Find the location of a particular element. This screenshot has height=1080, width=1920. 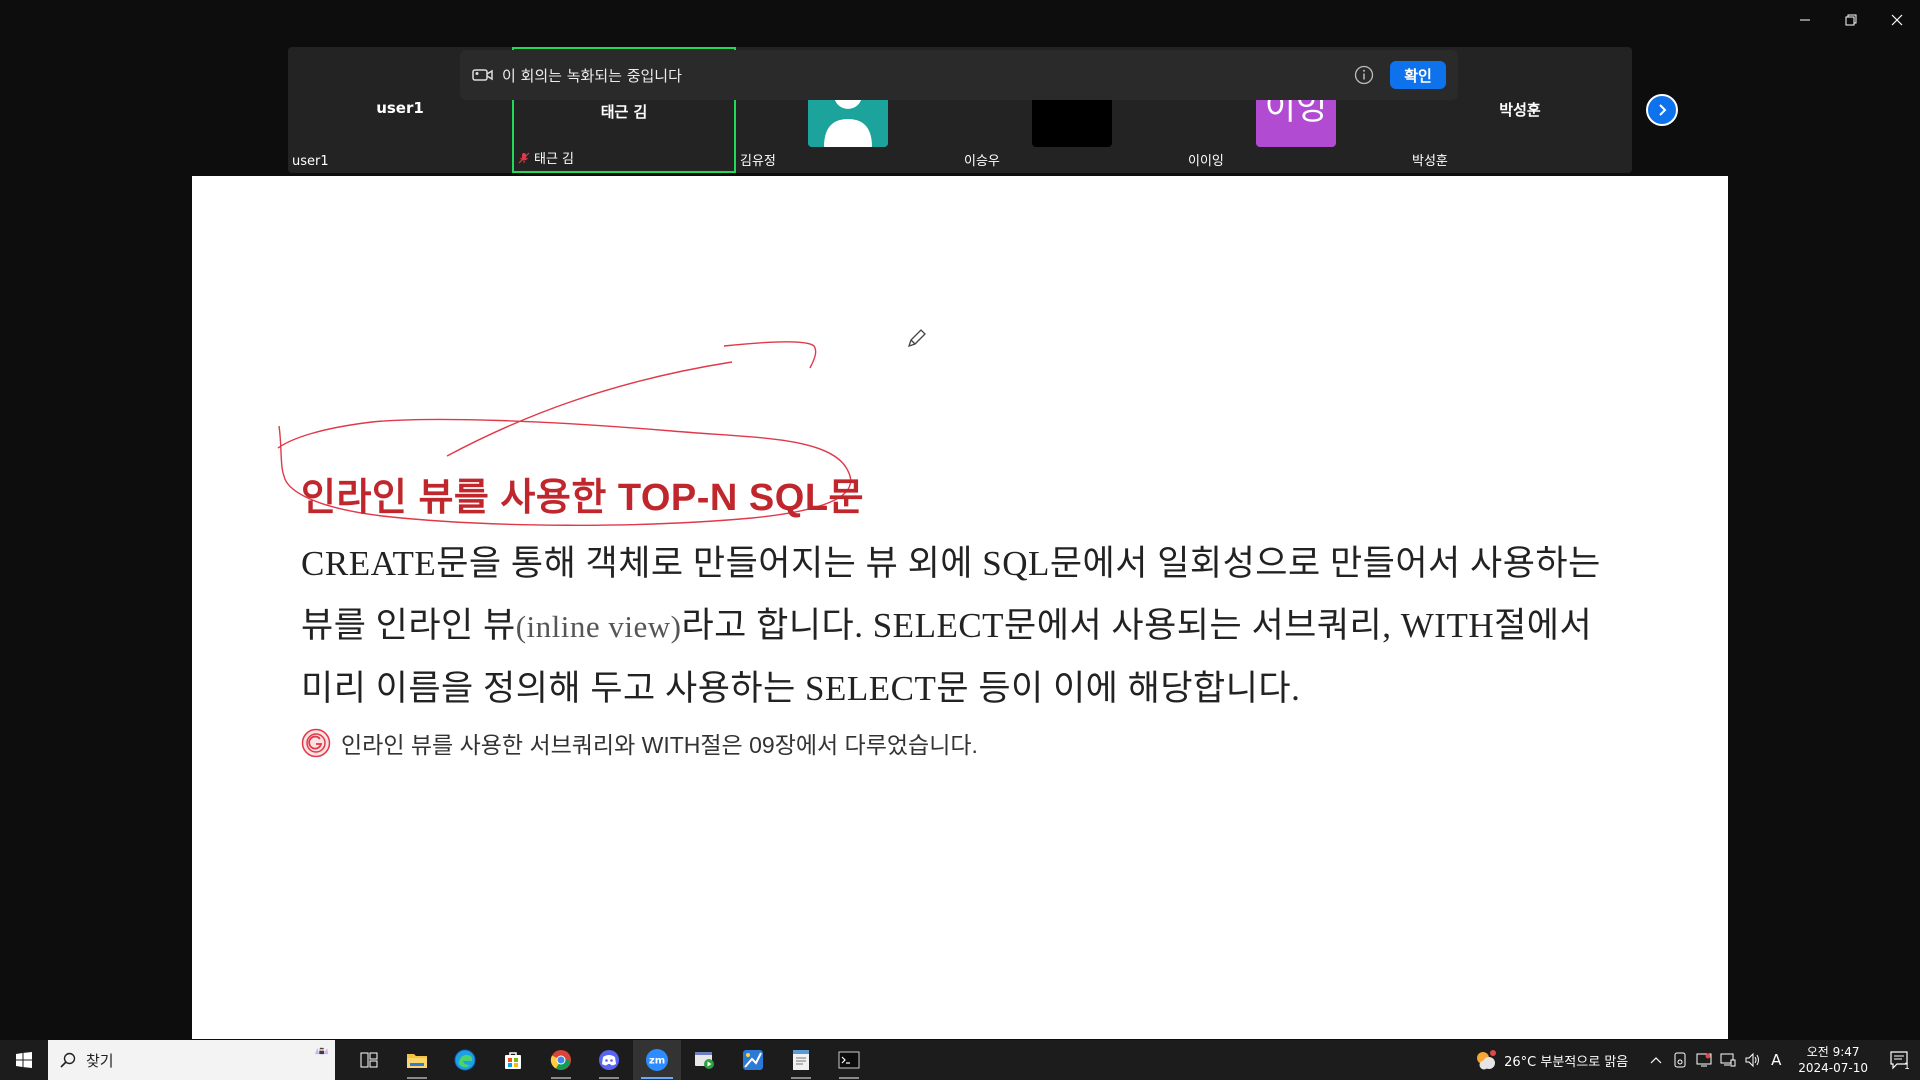

minimize-icon is located at coordinates (1805, 20).